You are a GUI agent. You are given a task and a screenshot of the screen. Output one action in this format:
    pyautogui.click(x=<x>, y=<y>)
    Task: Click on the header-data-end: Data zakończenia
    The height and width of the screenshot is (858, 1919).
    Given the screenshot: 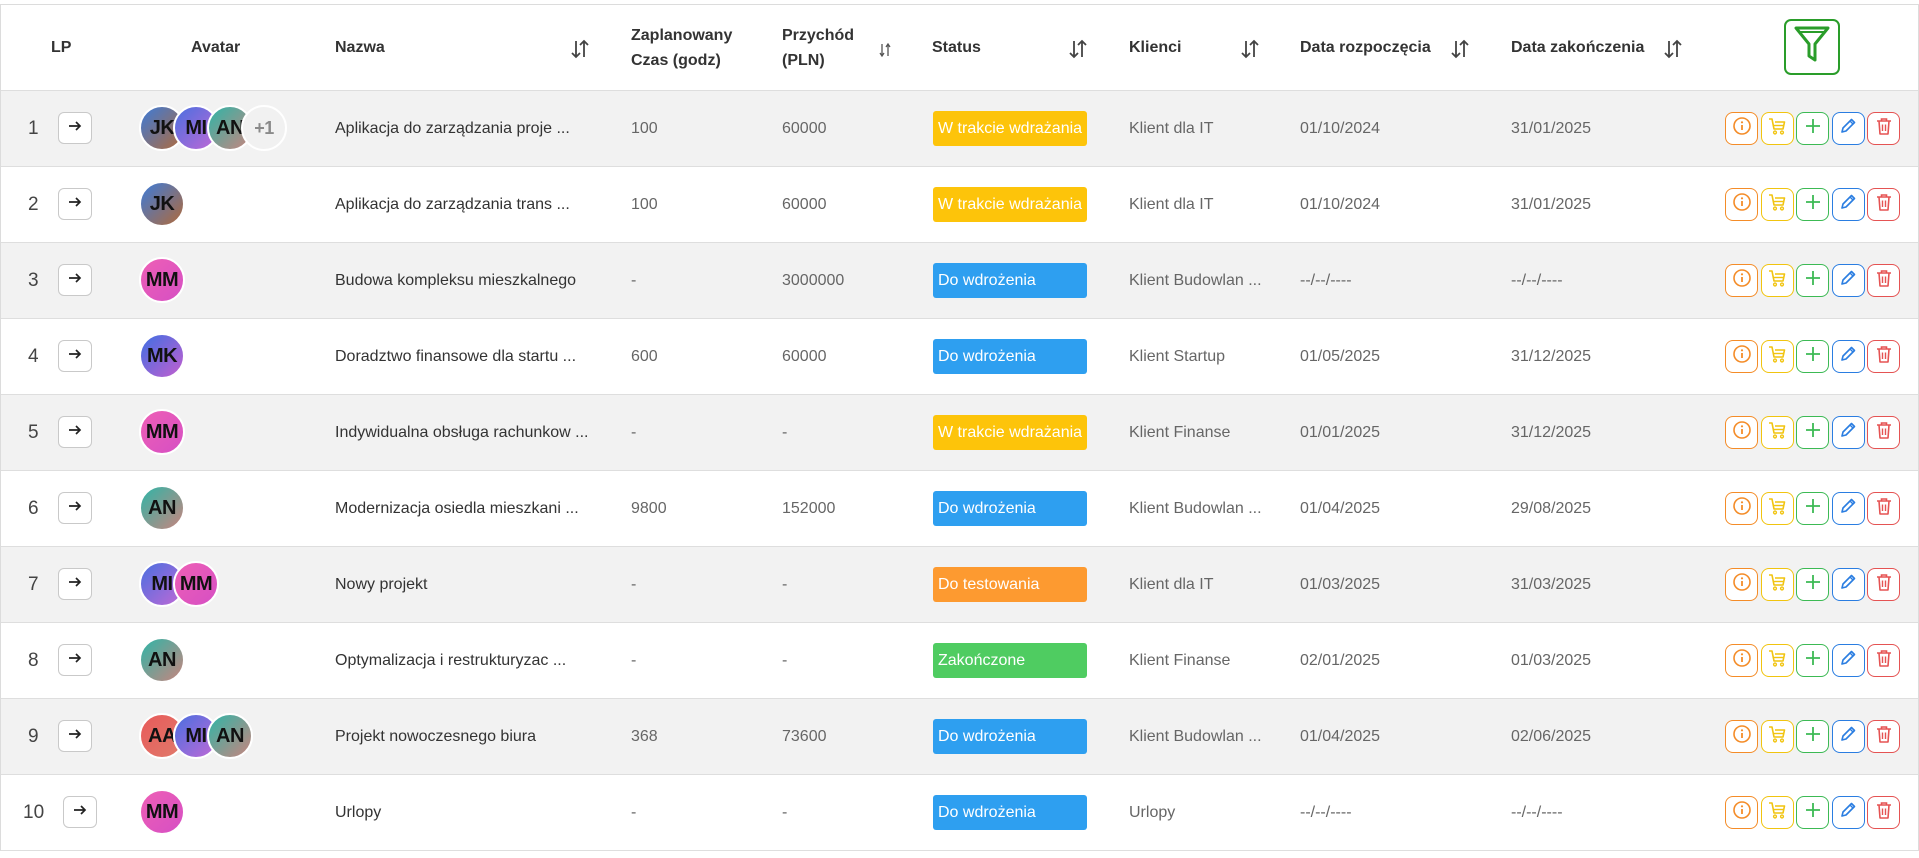 What is the action you would take?
    pyautogui.click(x=1577, y=47)
    